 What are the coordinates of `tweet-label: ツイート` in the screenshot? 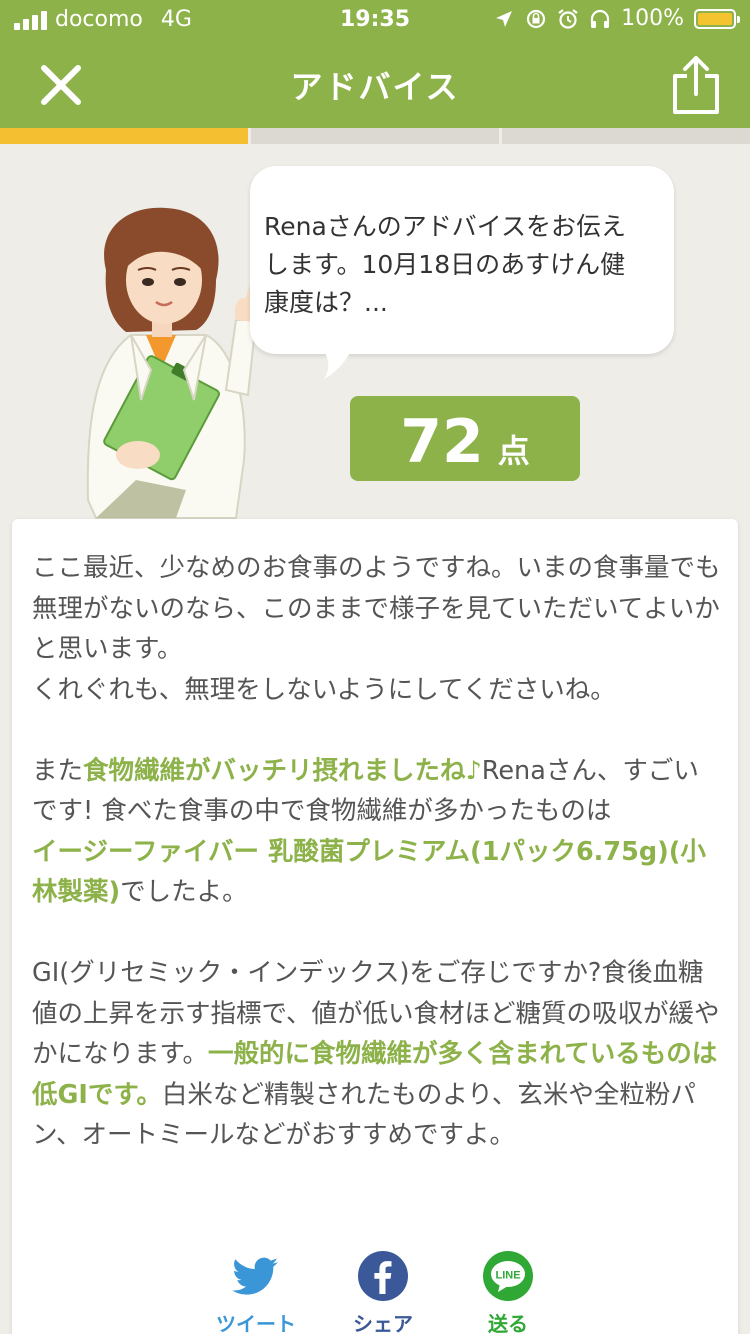 It's located at (256, 1323).